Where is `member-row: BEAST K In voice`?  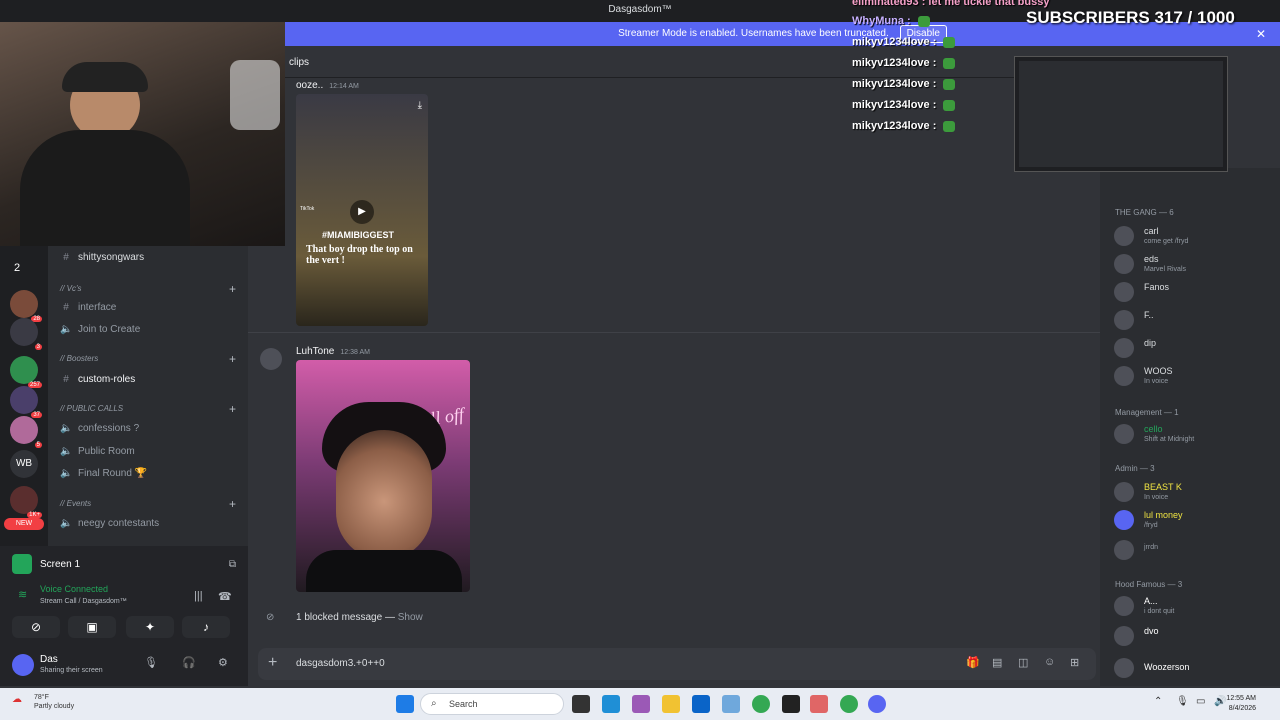
member-row: BEAST K In voice is located at coordinates (1194, 492).